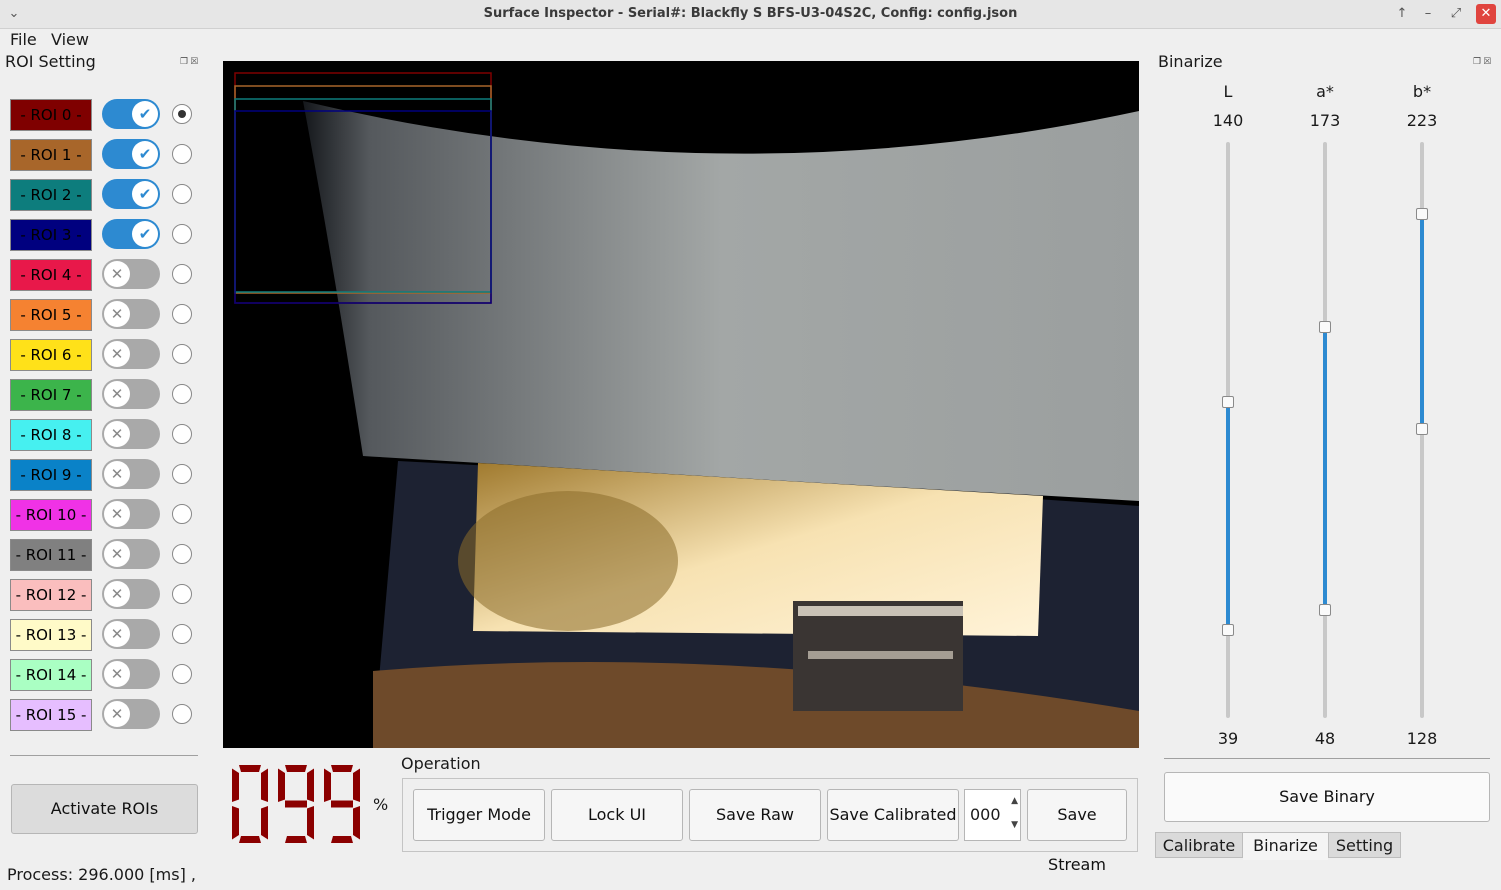 The height and width of the screenshot is (890, 1501). Describe the element at coordinates (1486, 14) in the screenshot. I see `close-icon: ✕` at that location.